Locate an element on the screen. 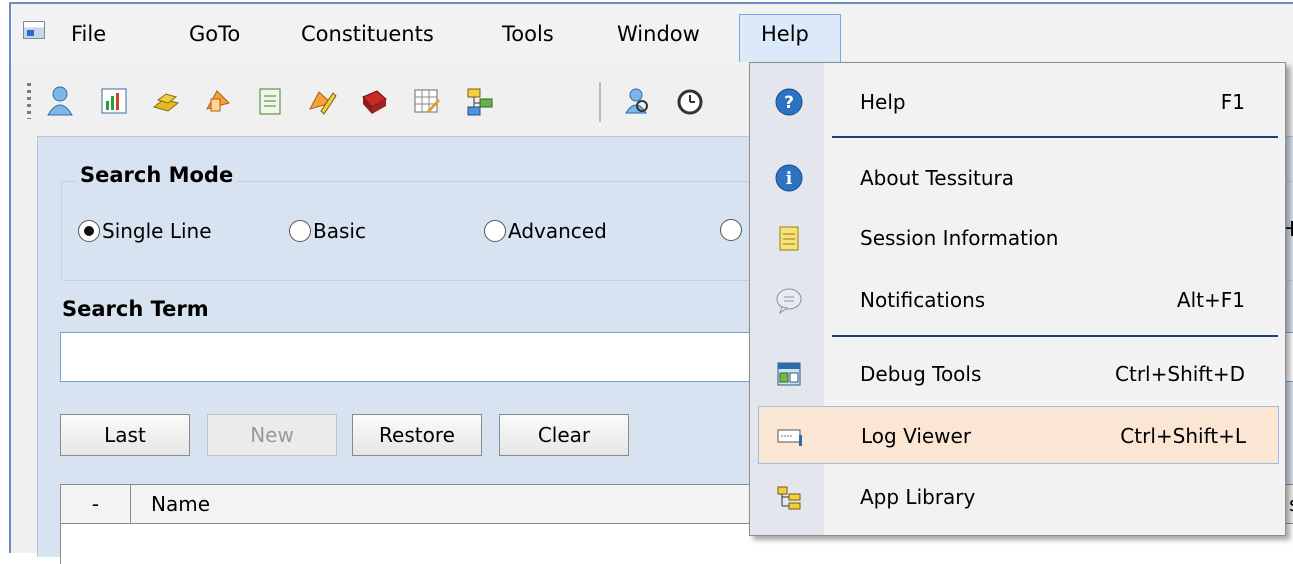 This screenshot has width=1293, height=564. toolbar-grip is located at coordinates (29, 101).